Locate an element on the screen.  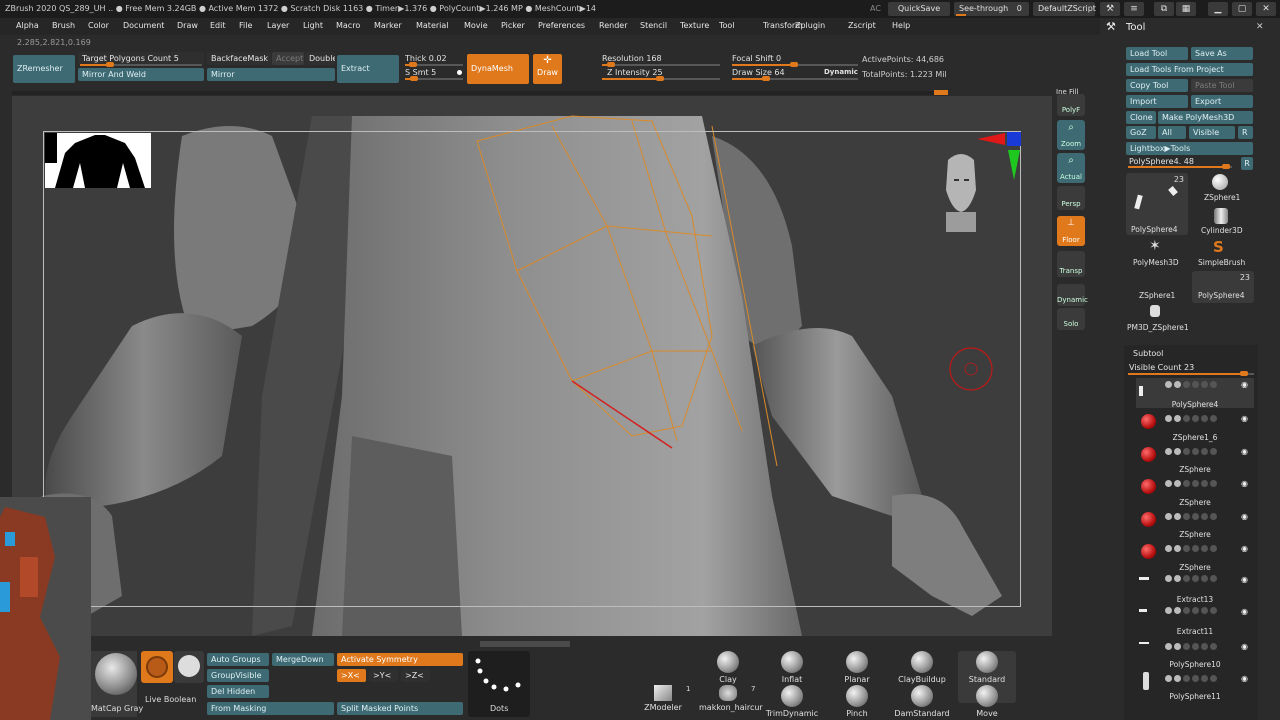
current-tool-label: PolySphere4. 48 is located at coordinates (1161, 161).